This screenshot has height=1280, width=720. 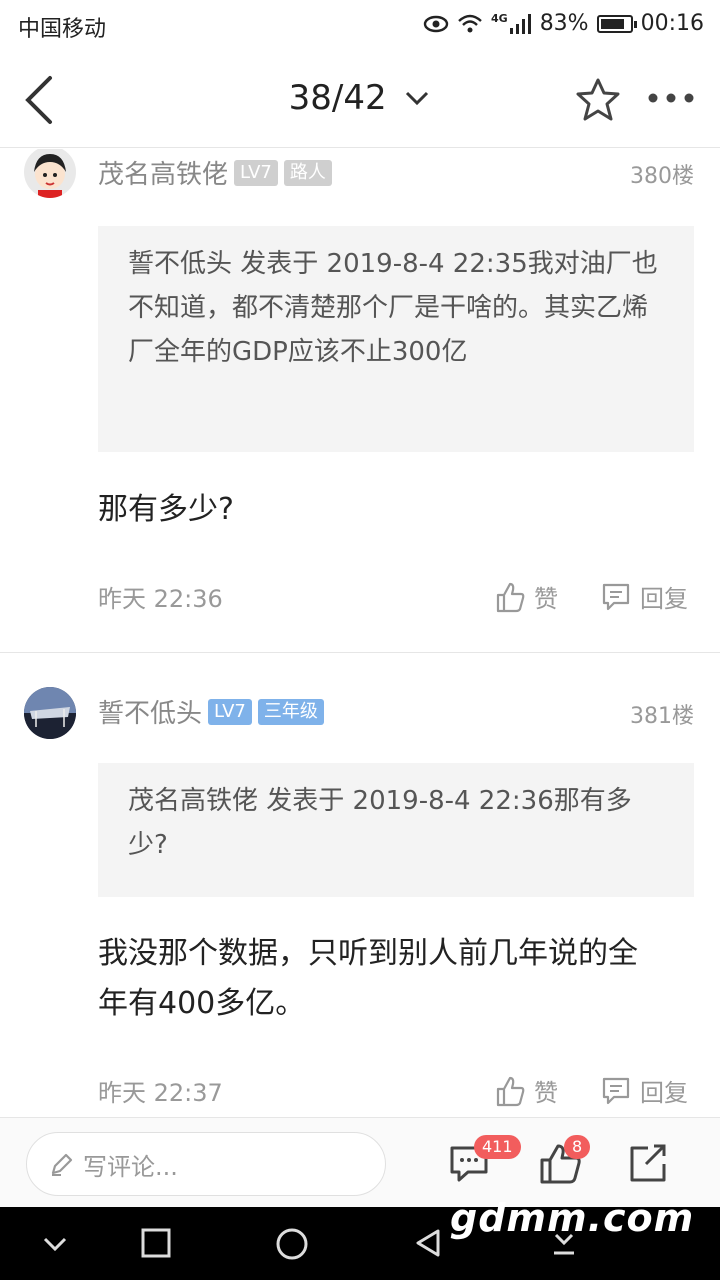 What do you see at coordinates (428, 1243) in the screenshot?
I see `back-triangle-icon` at bounding box center [428, 1243].